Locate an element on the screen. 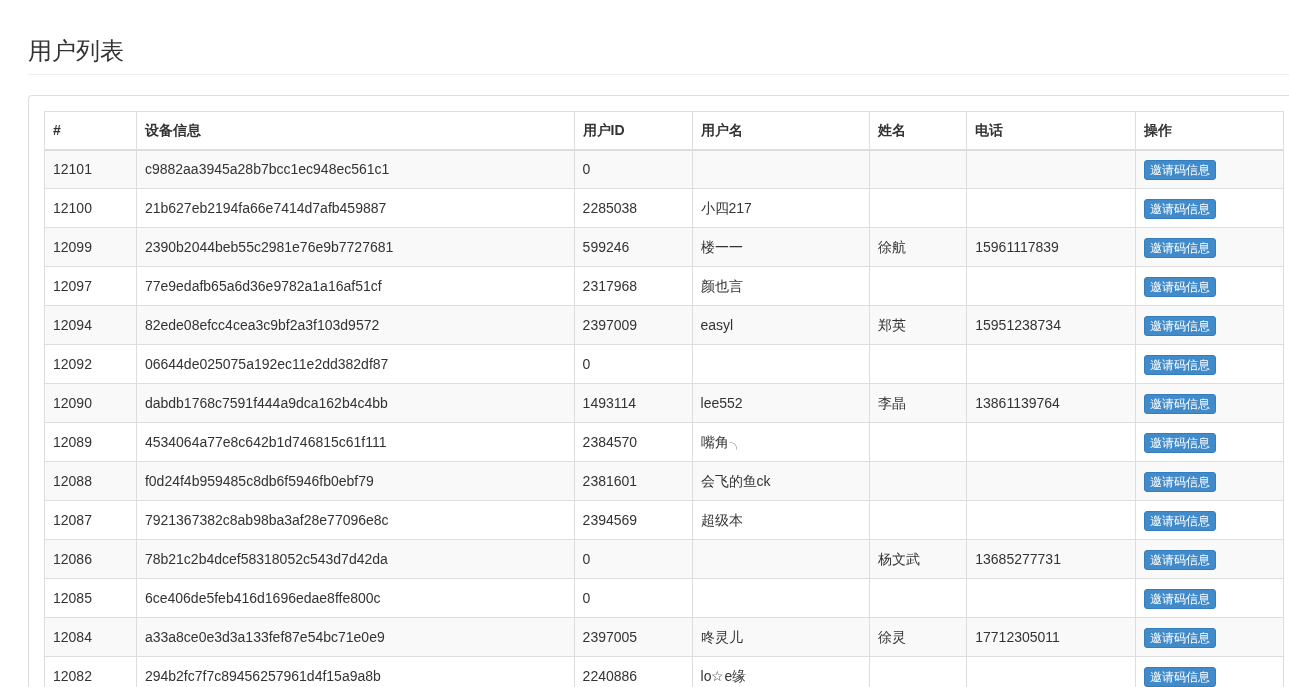  phone-number: 15961117839 is located at coordinates (1017, 246).